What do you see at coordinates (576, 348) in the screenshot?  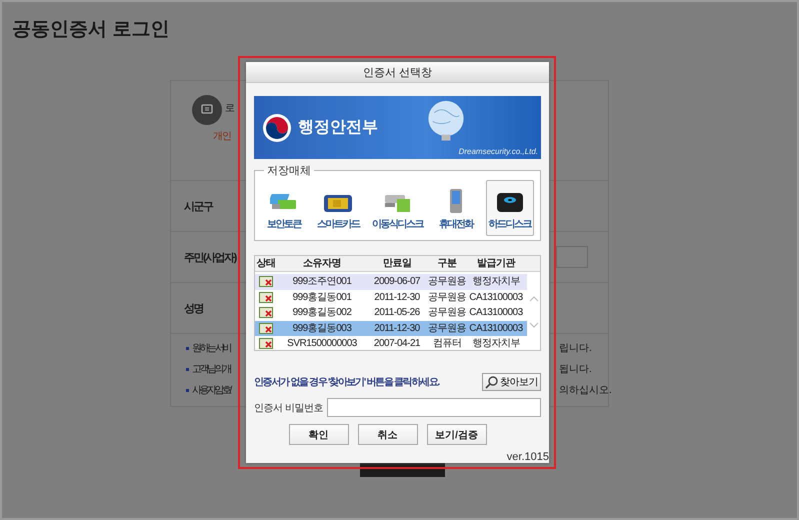 I see `notice-text: 립니다.` at bounding box center [576, 348].